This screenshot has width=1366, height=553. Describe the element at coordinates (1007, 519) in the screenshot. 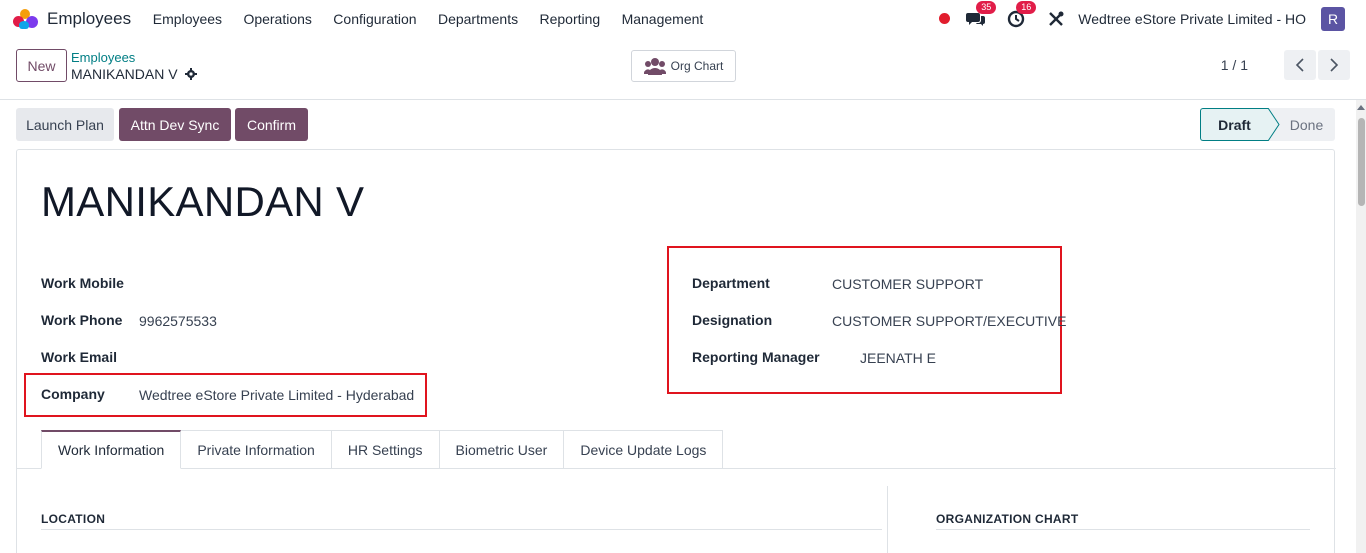

I see `org-chart-section-title: ORGANIZATION CHART` at that location.